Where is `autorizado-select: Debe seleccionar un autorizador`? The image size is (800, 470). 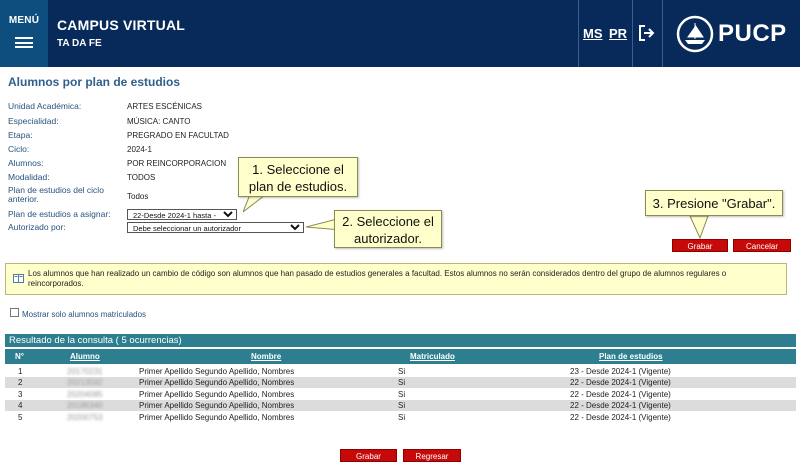
autorizado-select: Debe seleccionar un autorizador is located at coordinates (215, 227).